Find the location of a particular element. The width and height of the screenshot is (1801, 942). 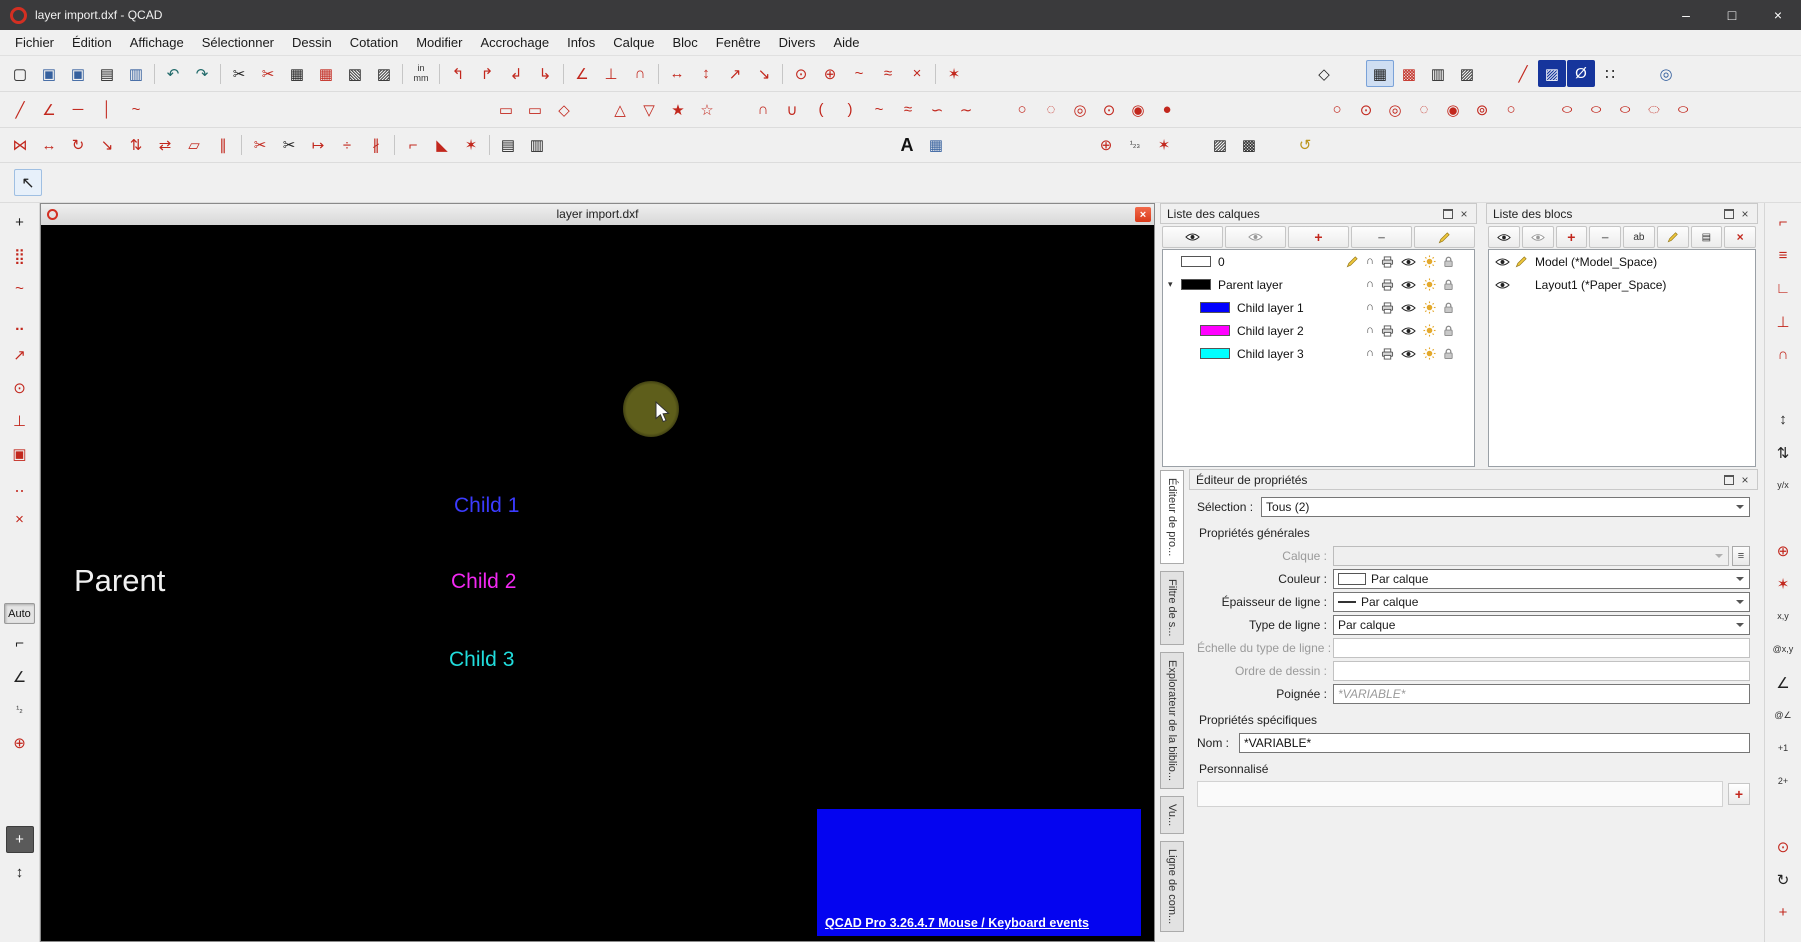

point-sequence: ¹₂₃ is located at coordinates (1135, 145).